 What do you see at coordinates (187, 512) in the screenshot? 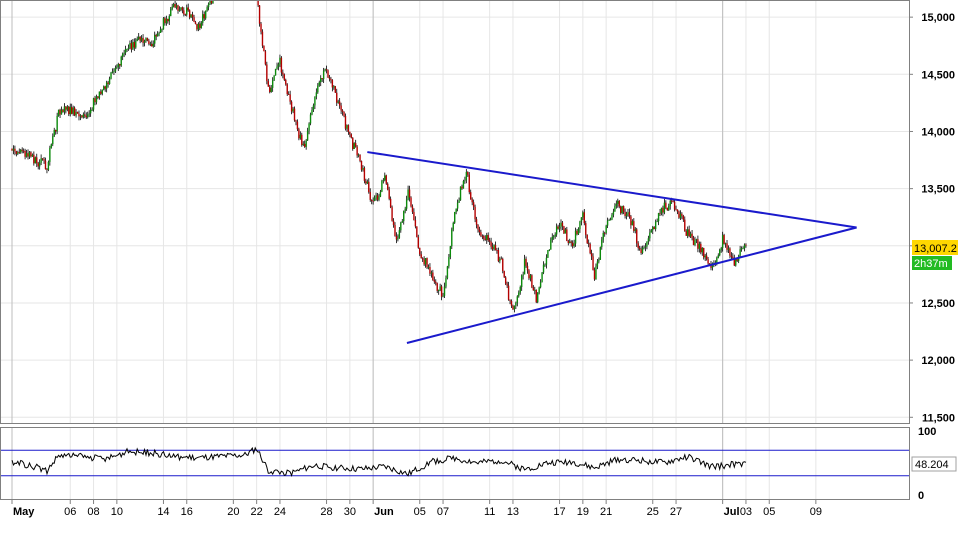
I see `time-axis-label: 16` at bounding box center [187, 512].